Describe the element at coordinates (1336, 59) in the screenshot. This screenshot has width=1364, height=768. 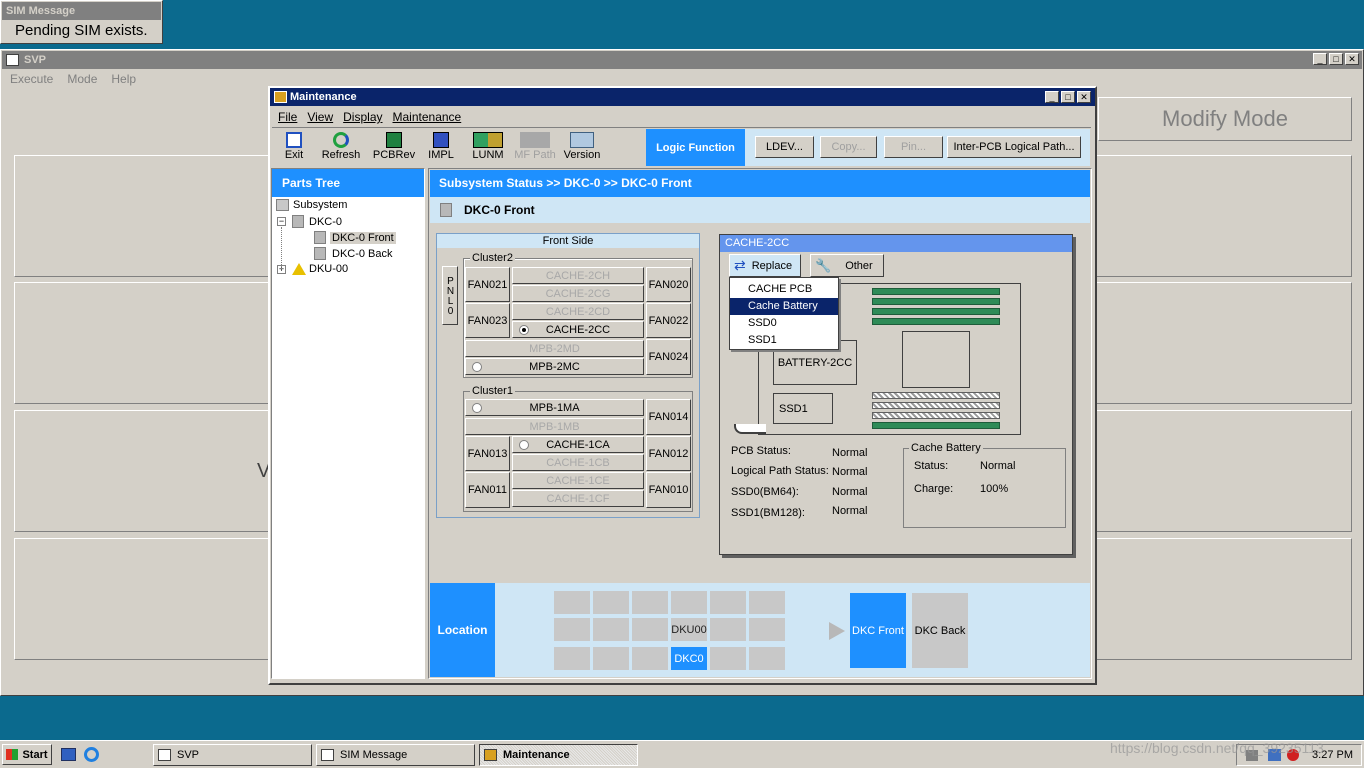
I see `svp-maximize-button: □` at that location.